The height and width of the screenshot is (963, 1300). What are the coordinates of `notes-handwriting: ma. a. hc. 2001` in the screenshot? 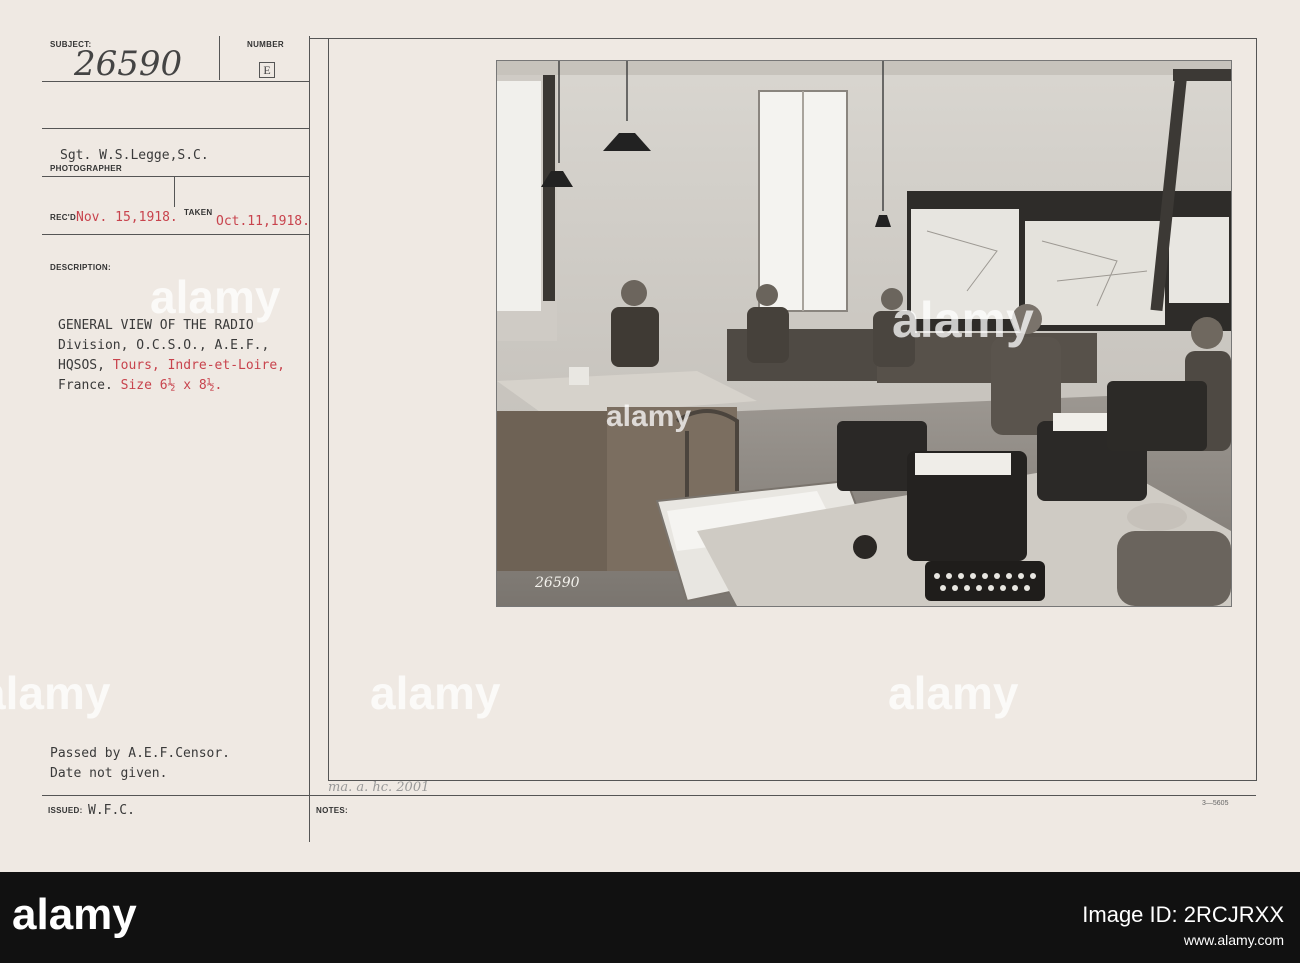 It's located at (379, 787).